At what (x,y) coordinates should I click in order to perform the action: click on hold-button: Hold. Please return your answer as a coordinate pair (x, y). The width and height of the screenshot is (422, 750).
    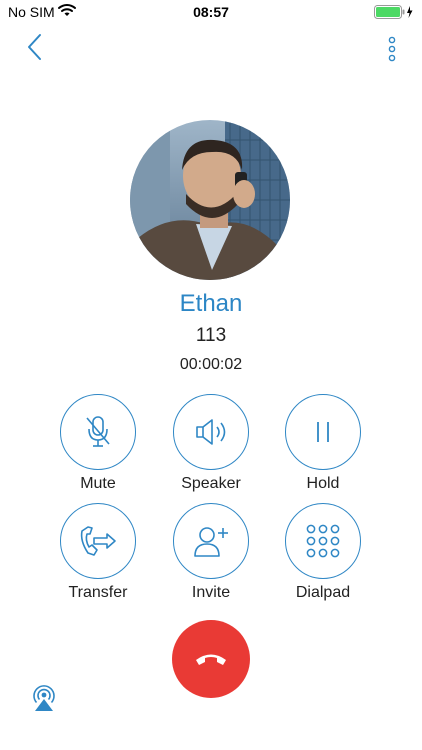
    Looking at the image, I should click on (323, 443).